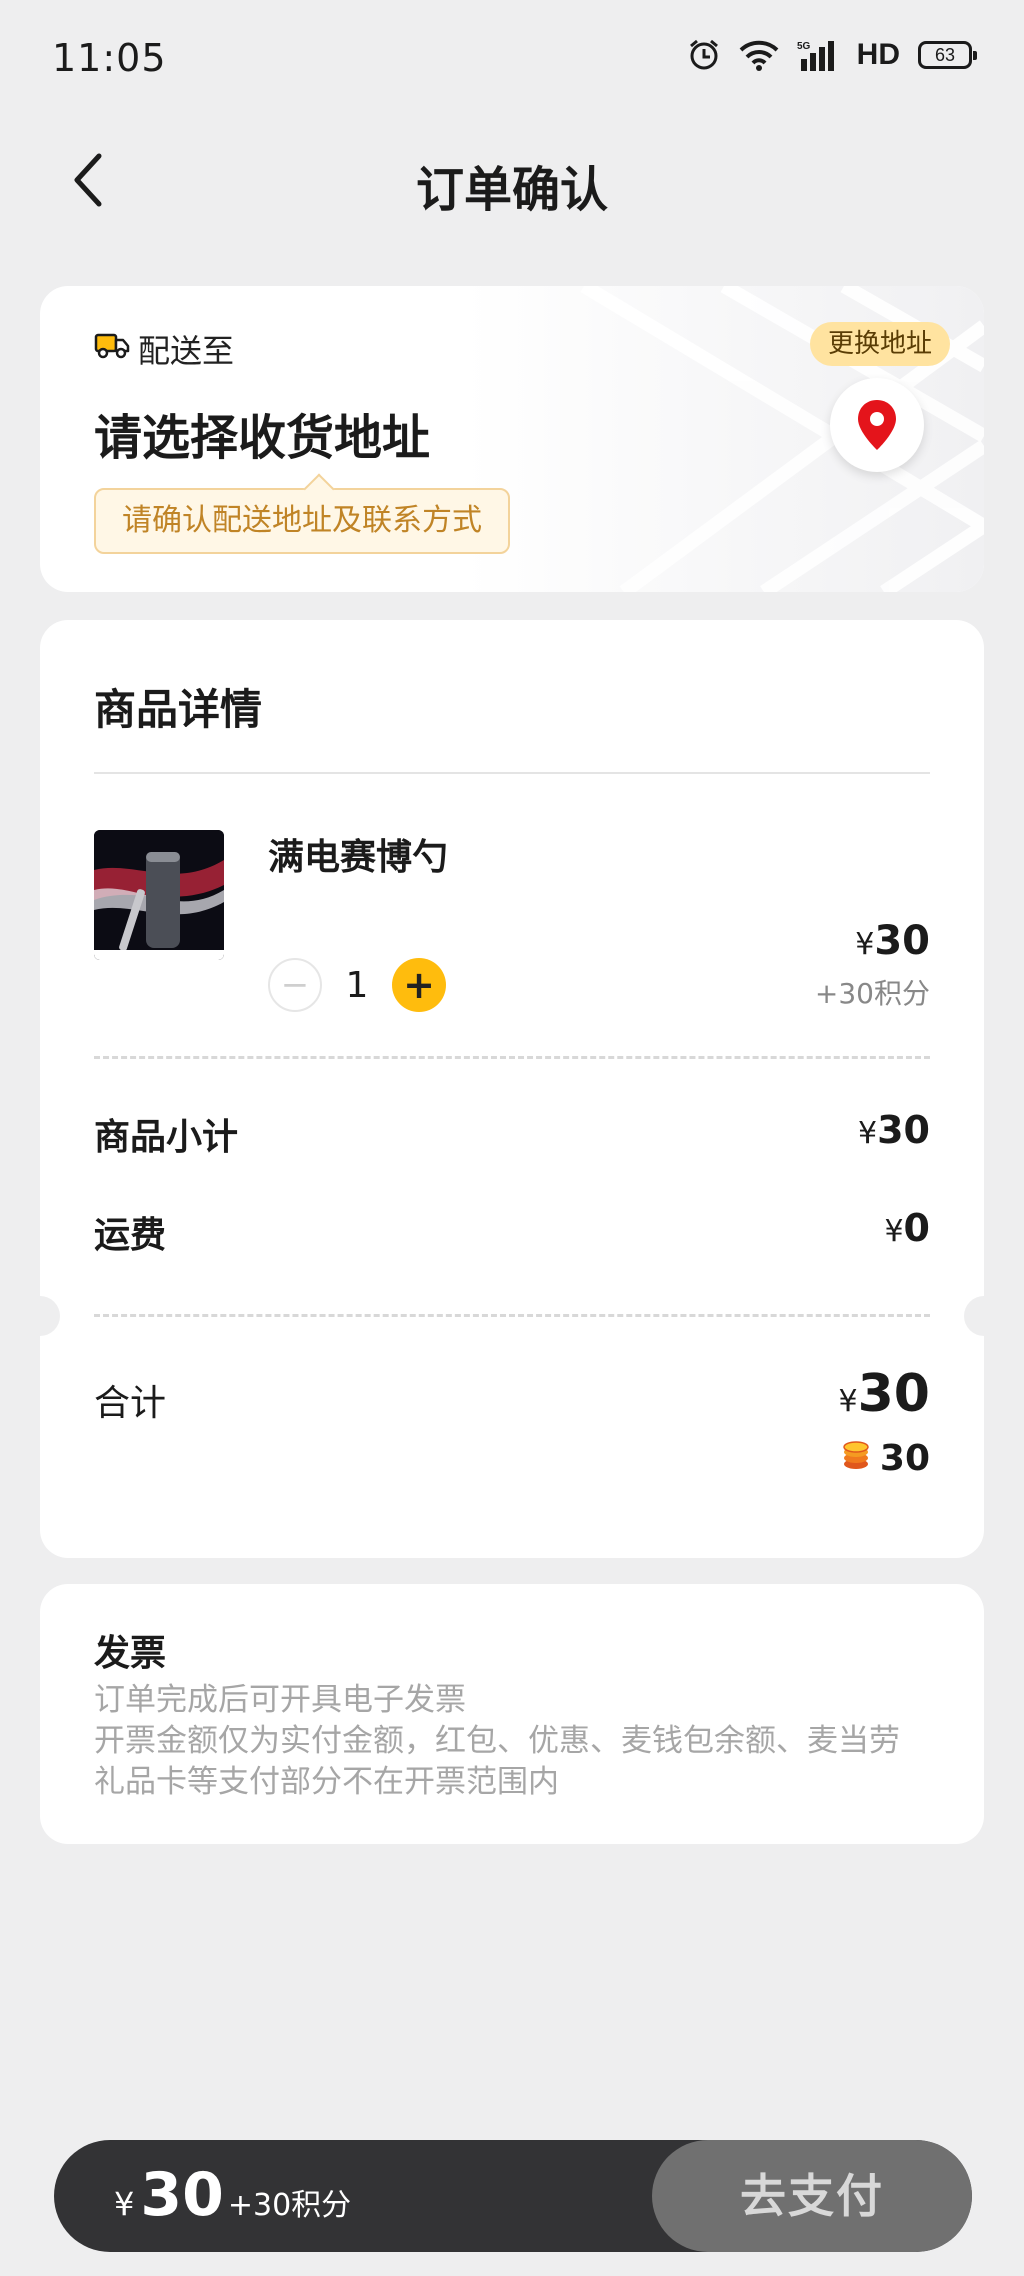 The height and width of the screenshot is (2276, 1024). Describe the element at coordinates (40, 1316) in the screenshot. I see `ticket-notch-left` at that location.